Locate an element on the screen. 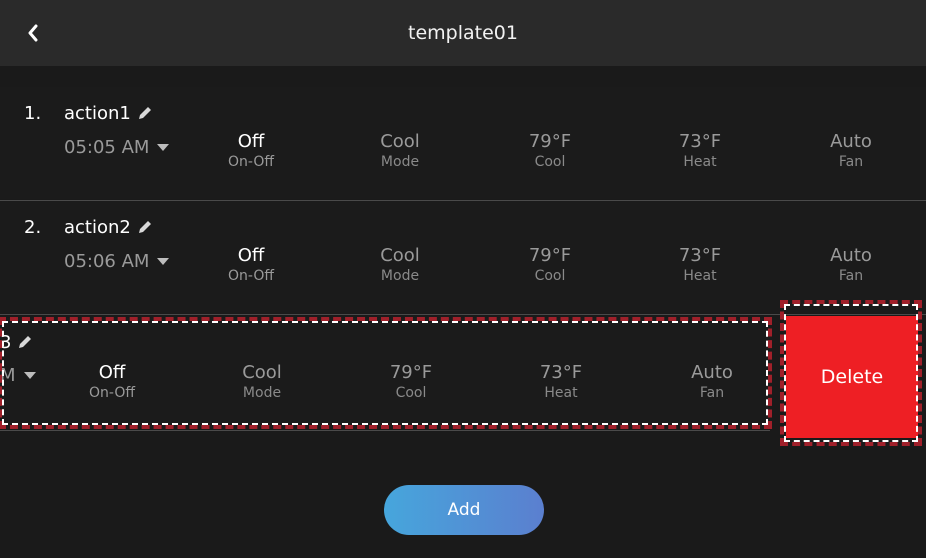 The height and width of the screenshot is (558, 926). action-index: 1. is located at coordinates (33, 113).